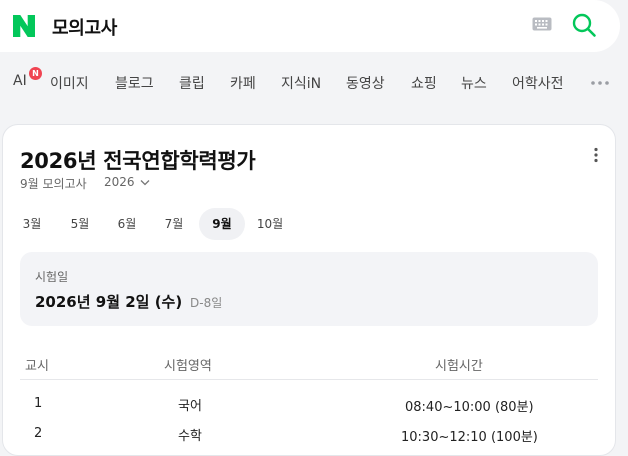 Image resolution: width=628 pixels, height=456 pixels. I want to click on month-tab-3: 3월, so click(32, 224).